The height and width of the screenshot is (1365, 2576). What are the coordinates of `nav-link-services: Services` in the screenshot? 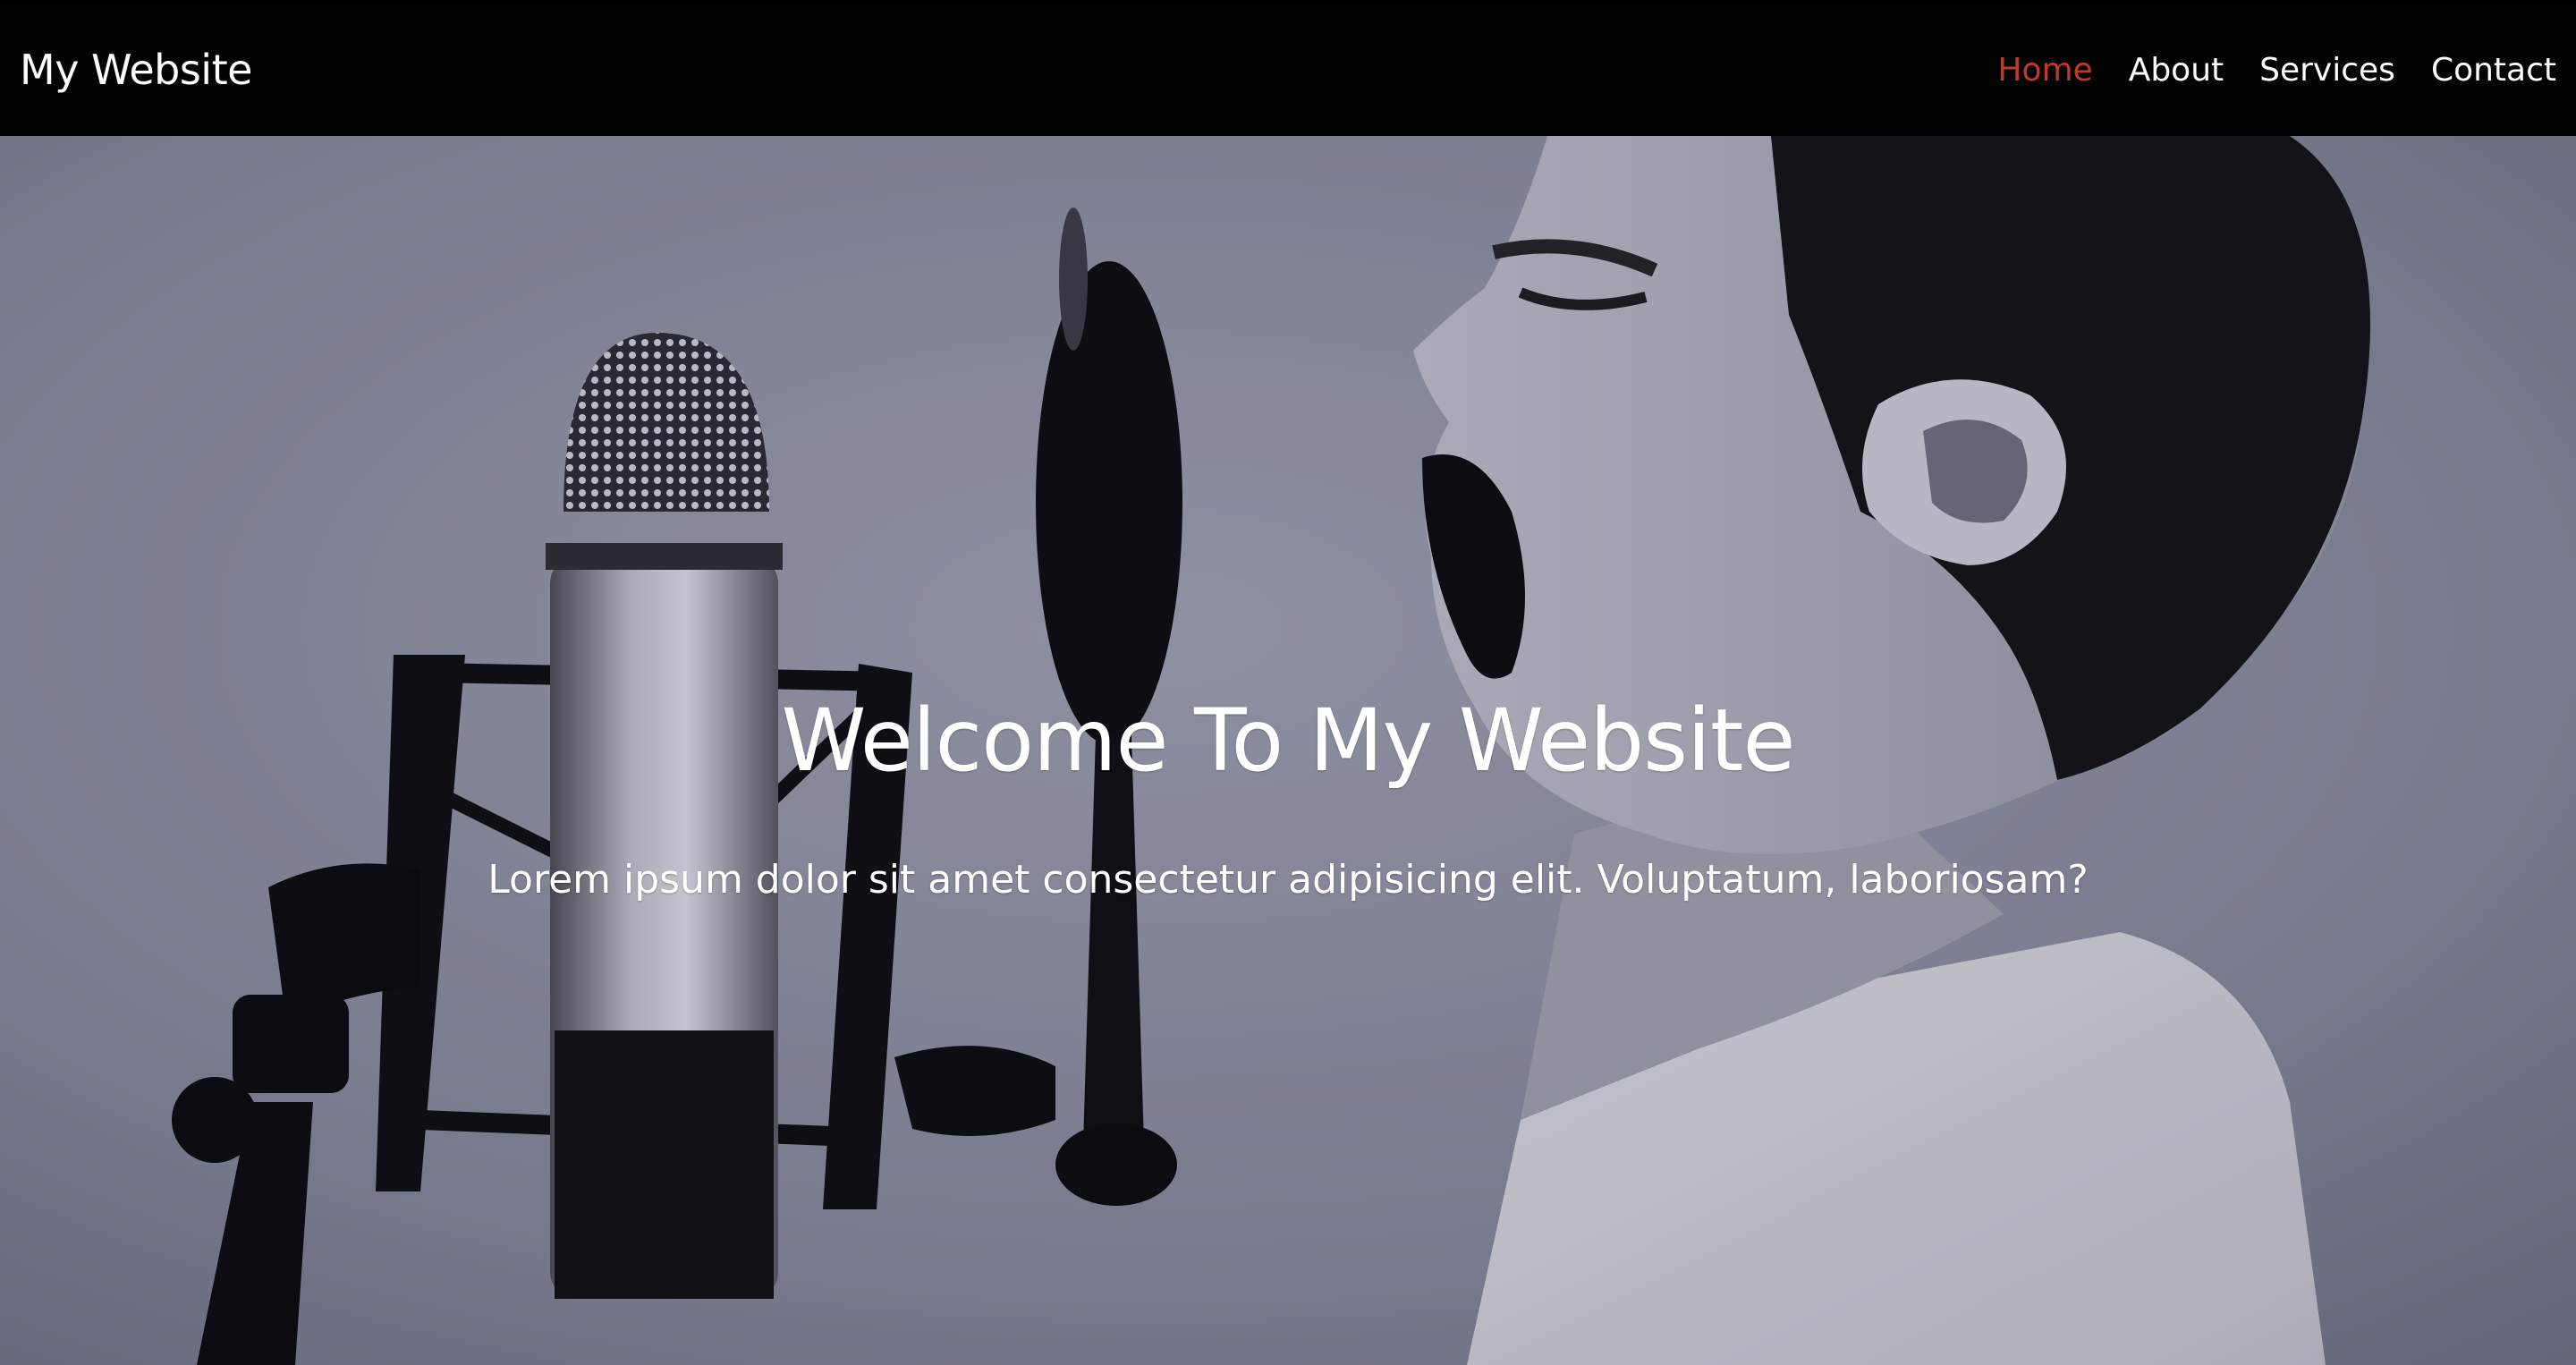 It's located at (2327, 70).